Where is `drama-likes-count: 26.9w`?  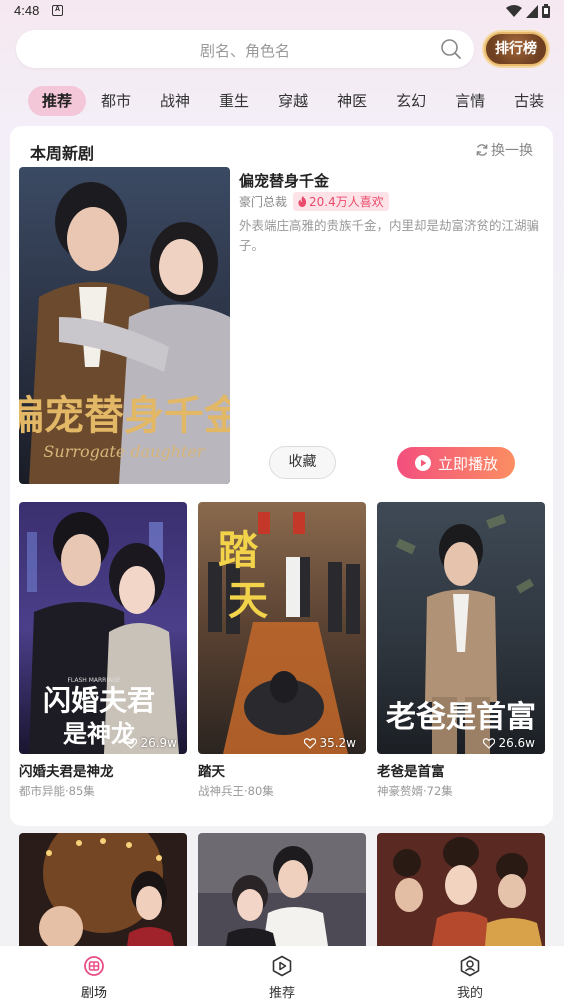
drama-likes-count: 26.9w is located at coordinates (158, 743).